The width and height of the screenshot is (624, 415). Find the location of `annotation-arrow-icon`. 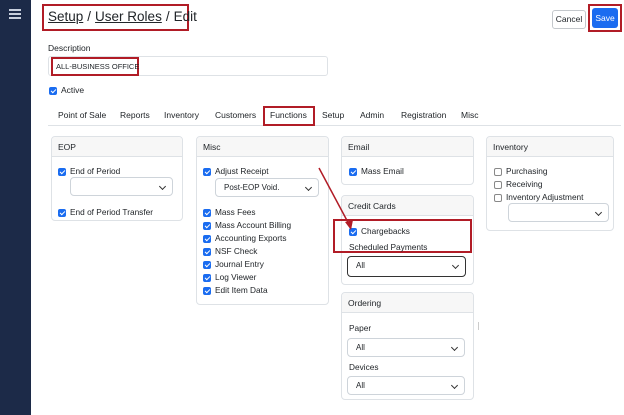

annotation-arrow-icon is located at coordinates (335, 198).